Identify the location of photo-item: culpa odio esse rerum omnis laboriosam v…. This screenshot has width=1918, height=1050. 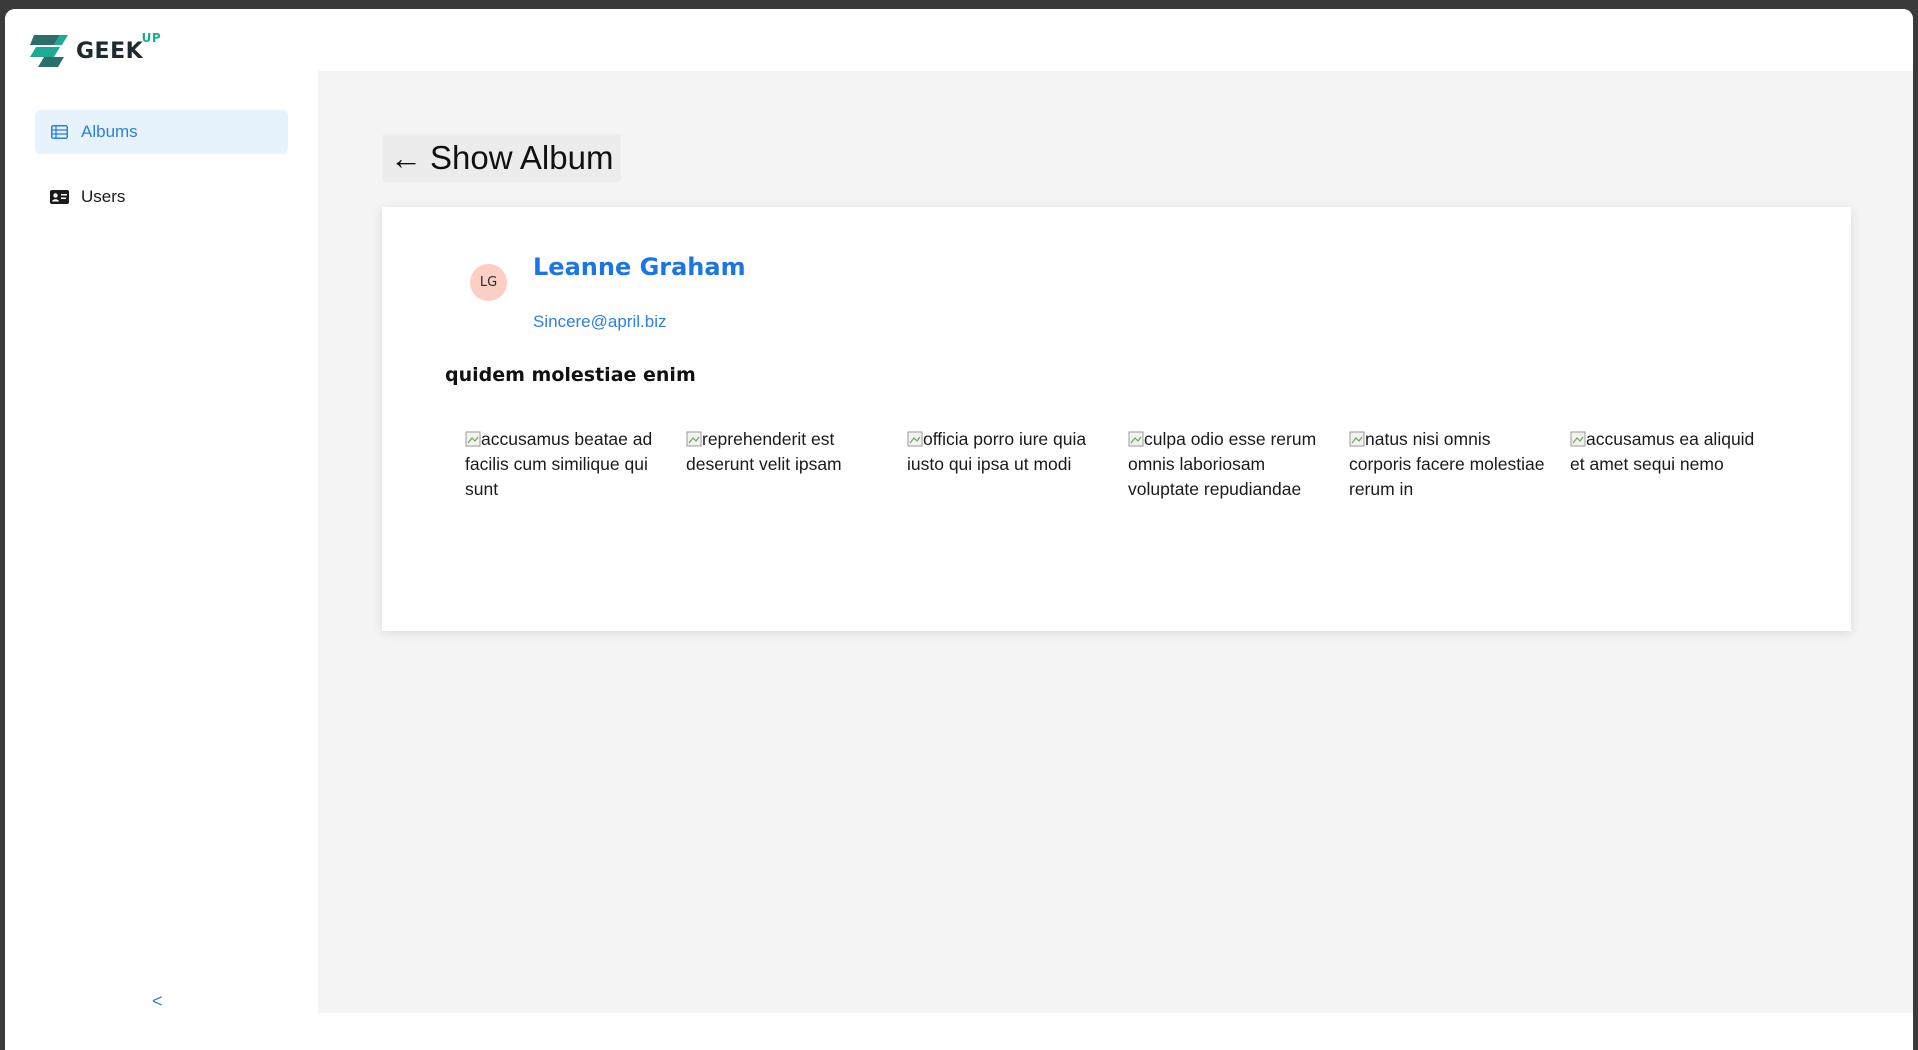
(1228, 464).